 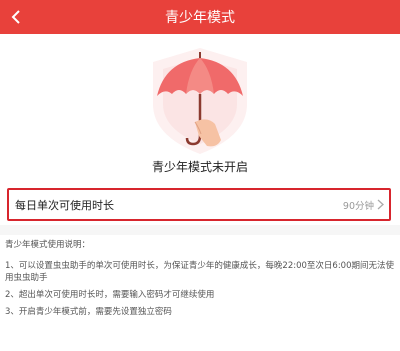 What do you see at coordinates (199, 167) in the screenshot?
I see `mode-status-text: 青少年模式未开启` at bounding box center [199, 167].